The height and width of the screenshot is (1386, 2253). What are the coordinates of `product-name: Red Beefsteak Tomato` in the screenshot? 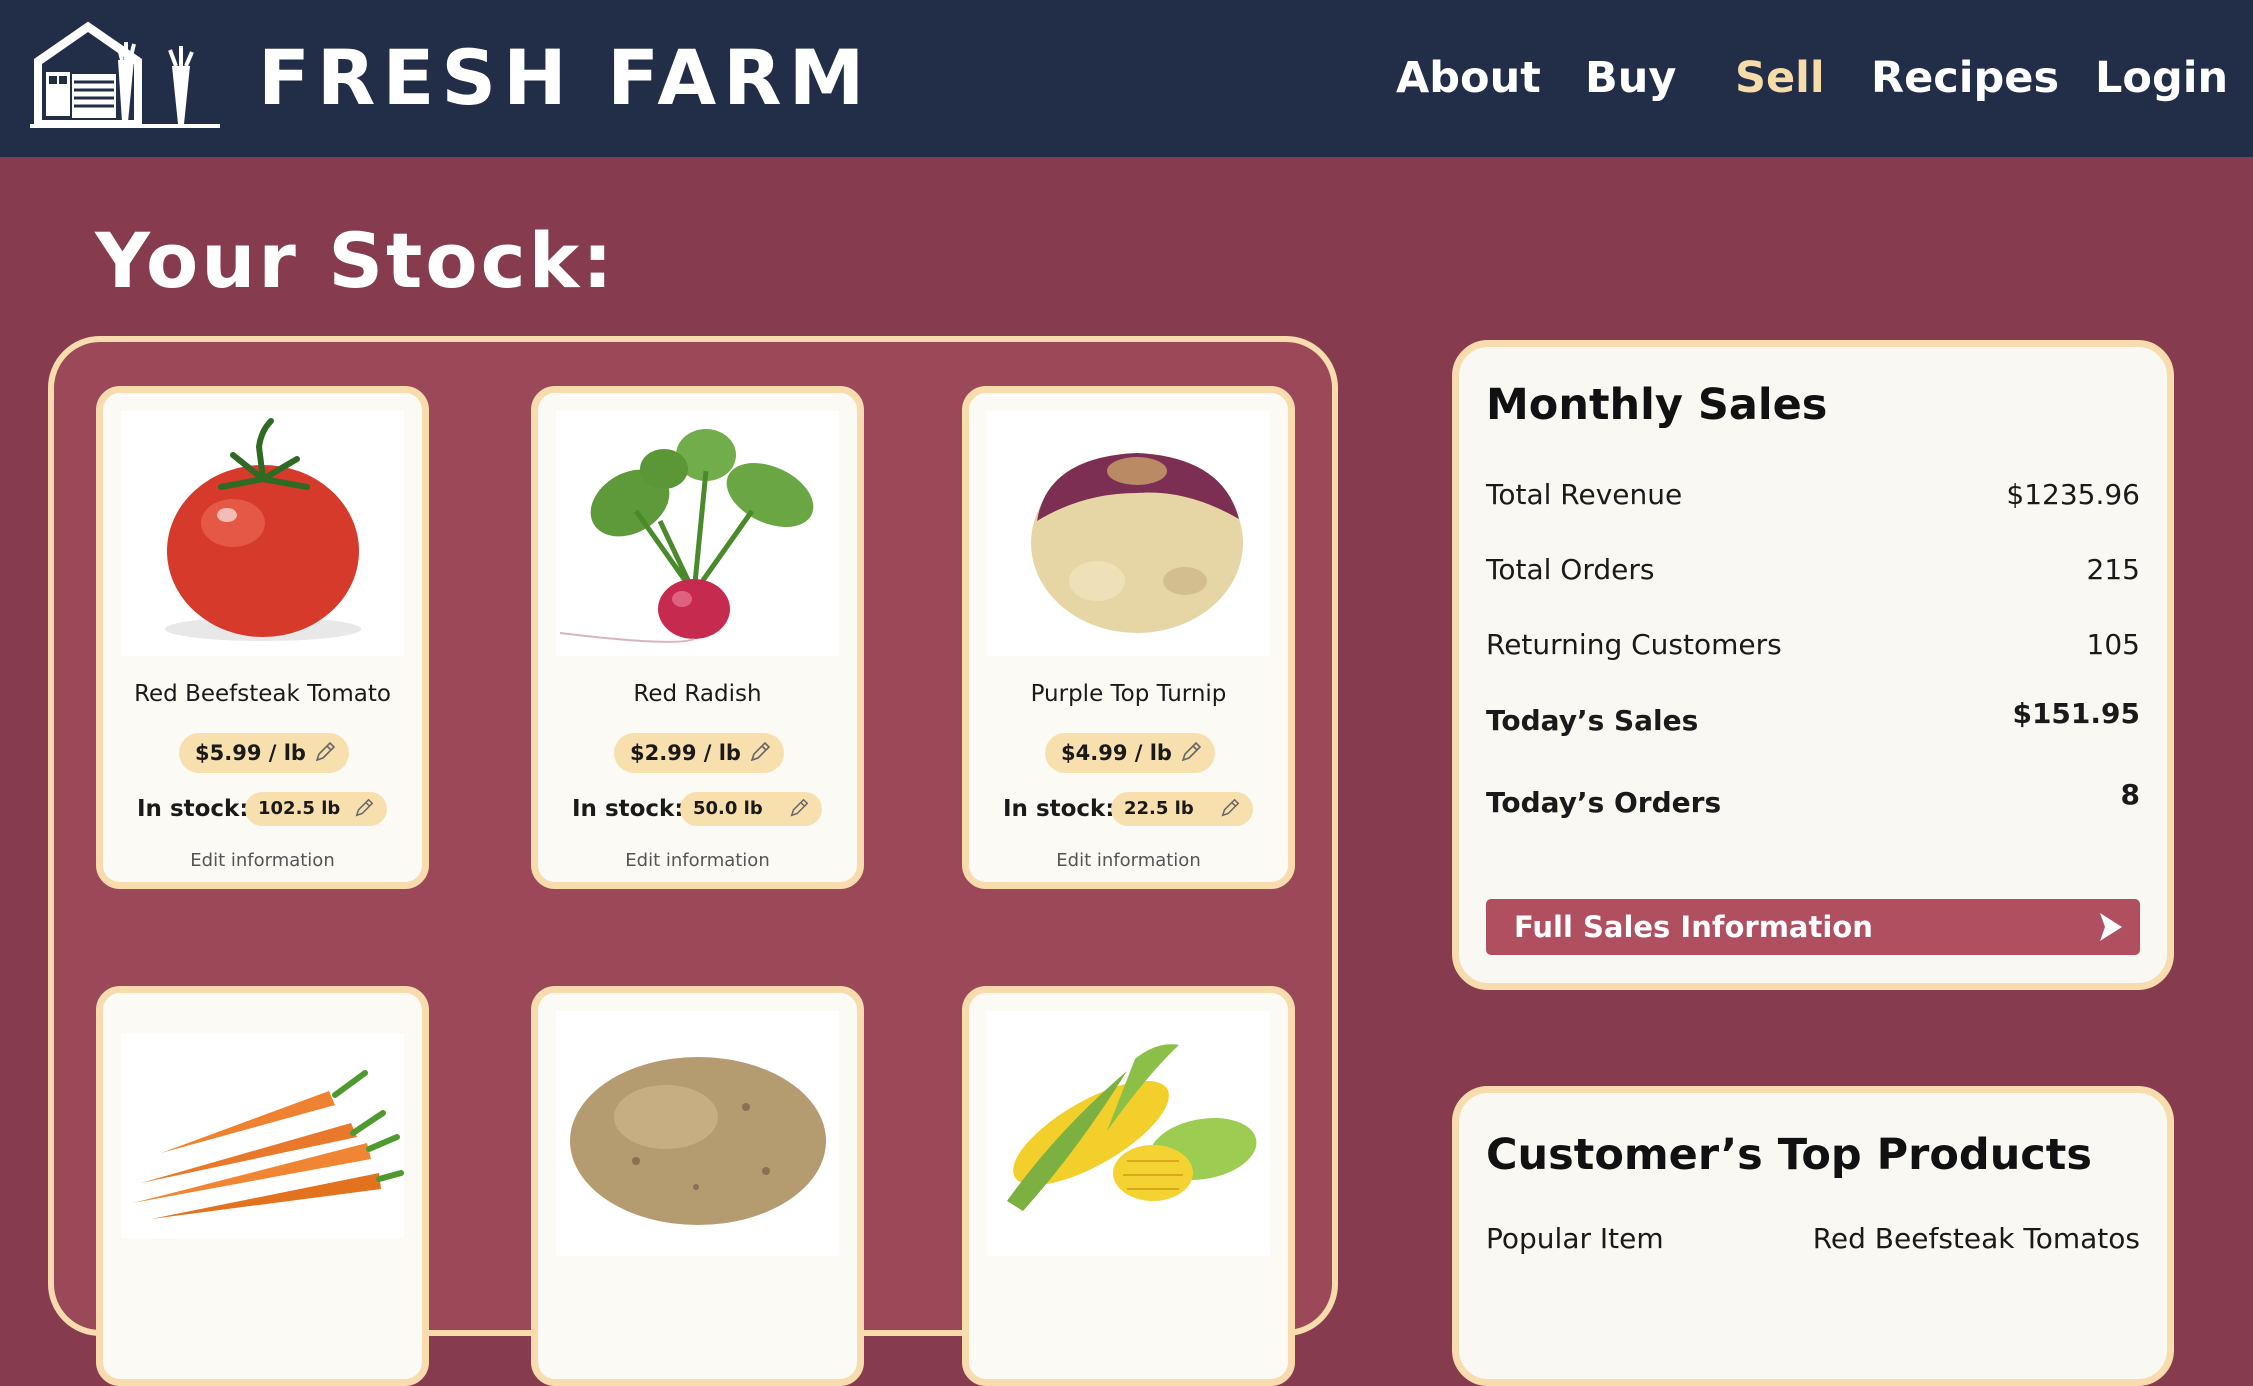 It's located at (262, 694).